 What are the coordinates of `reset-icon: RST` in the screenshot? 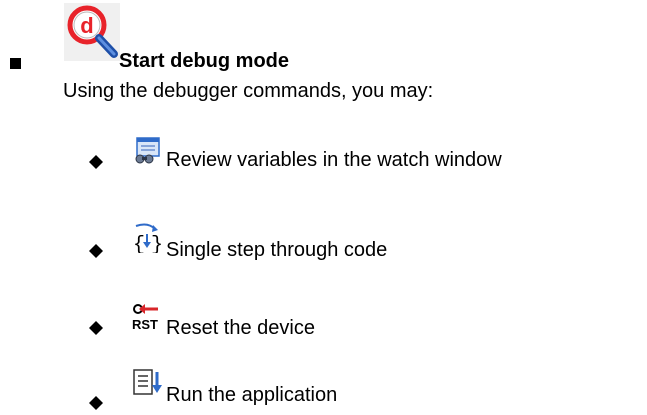 It's located at (147, 318).